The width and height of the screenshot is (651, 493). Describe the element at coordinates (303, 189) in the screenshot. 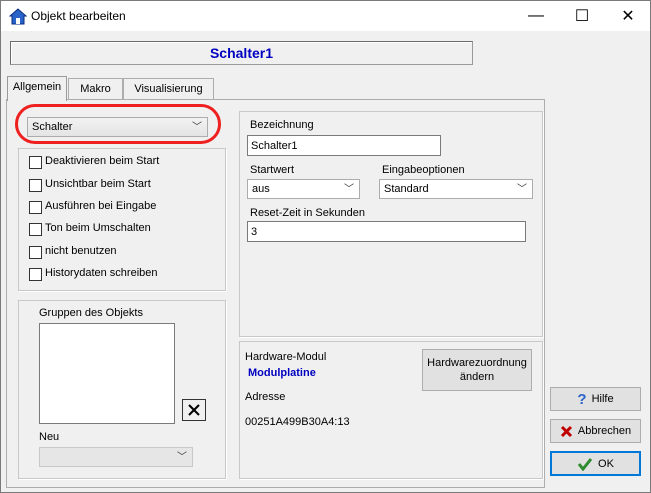

I see `startwert-select: aus ﹀` at that location.